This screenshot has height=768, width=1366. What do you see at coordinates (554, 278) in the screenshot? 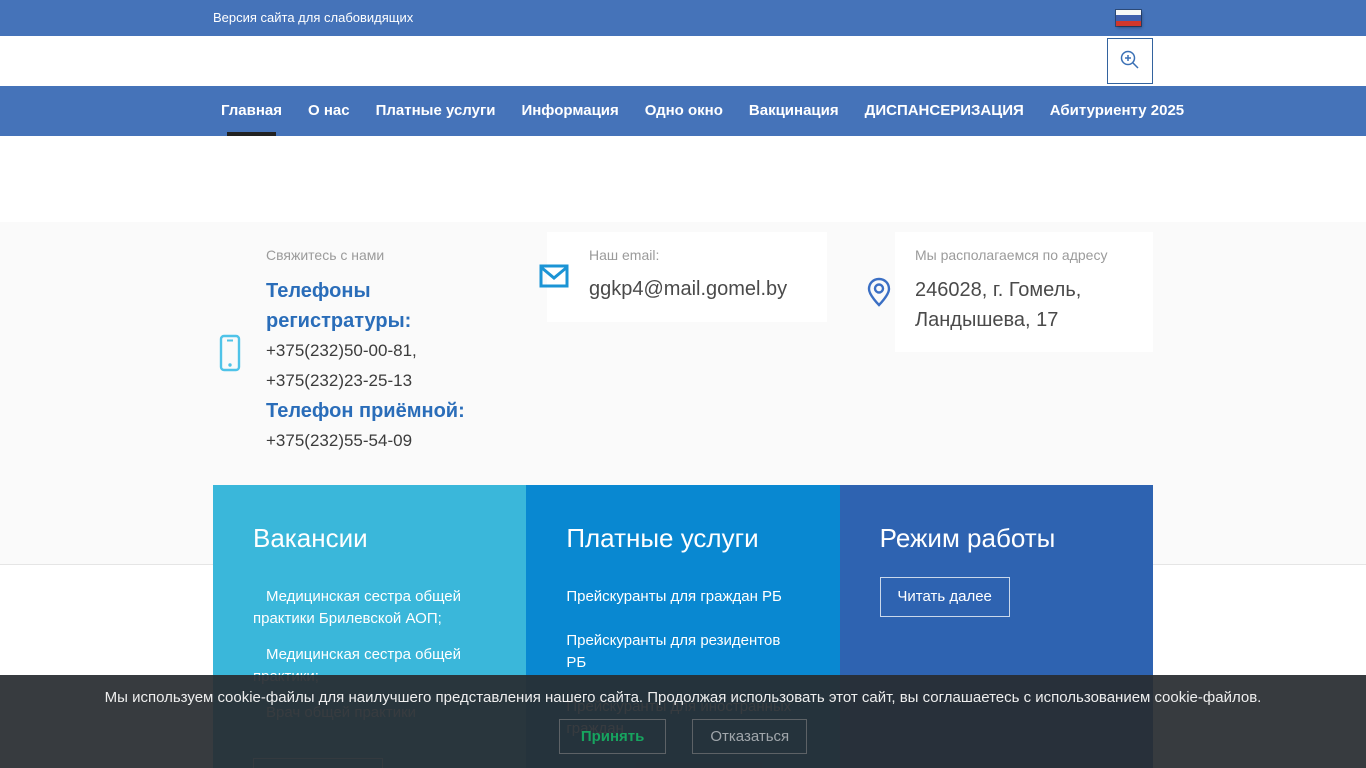
I see `envelope-icon` at bounding box center [554, 278].